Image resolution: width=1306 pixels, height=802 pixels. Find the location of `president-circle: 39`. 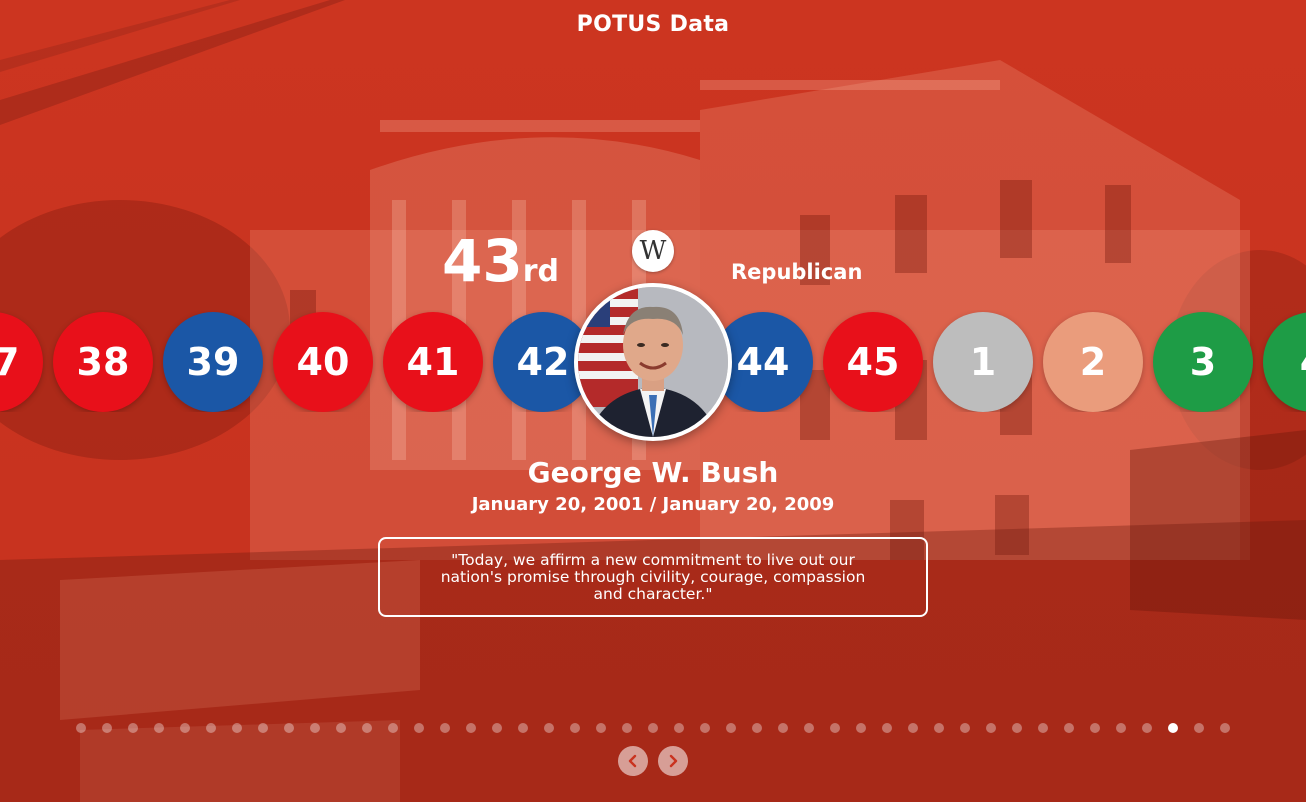

president-circle: 39 is located at coordinates (213, 362).